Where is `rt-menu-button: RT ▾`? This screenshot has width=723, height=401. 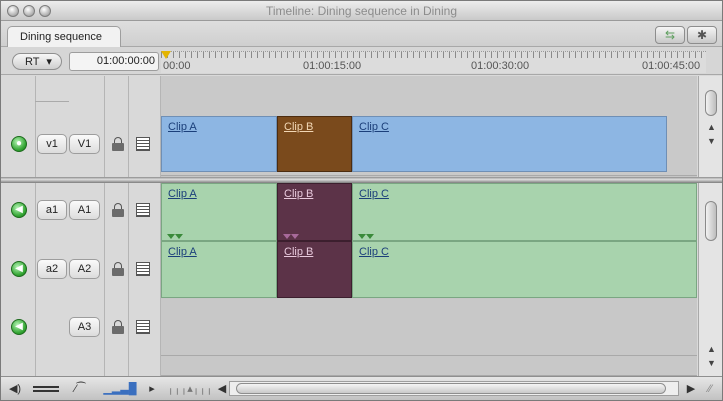
rt-menu-button: RT ▾ is located at coordinates (37, 61).